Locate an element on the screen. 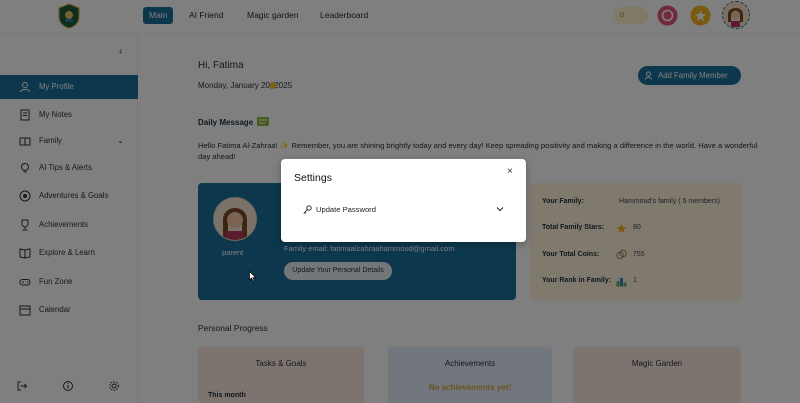  key-icon is located at coordinates (307, 209).